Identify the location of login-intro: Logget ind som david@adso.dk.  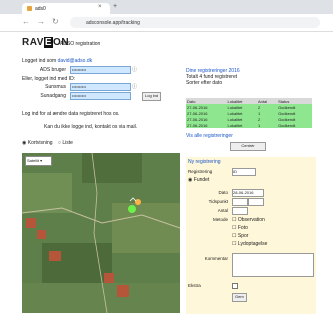
(57, 61).